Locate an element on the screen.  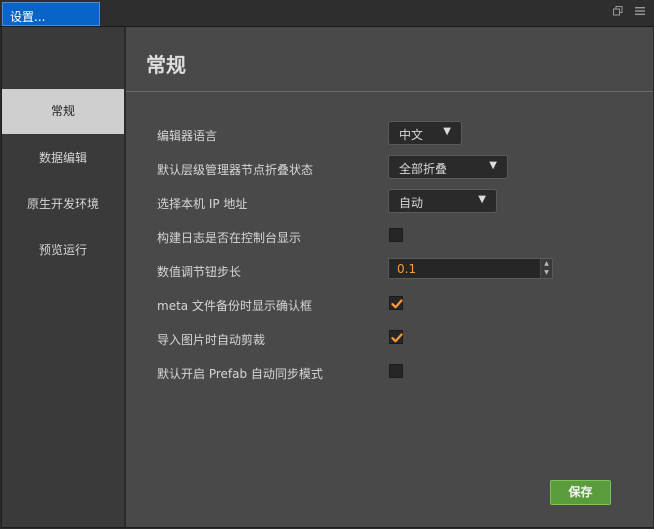
sidebar-item-preview-run: 预览运行 is located at coordinates (63, 250).